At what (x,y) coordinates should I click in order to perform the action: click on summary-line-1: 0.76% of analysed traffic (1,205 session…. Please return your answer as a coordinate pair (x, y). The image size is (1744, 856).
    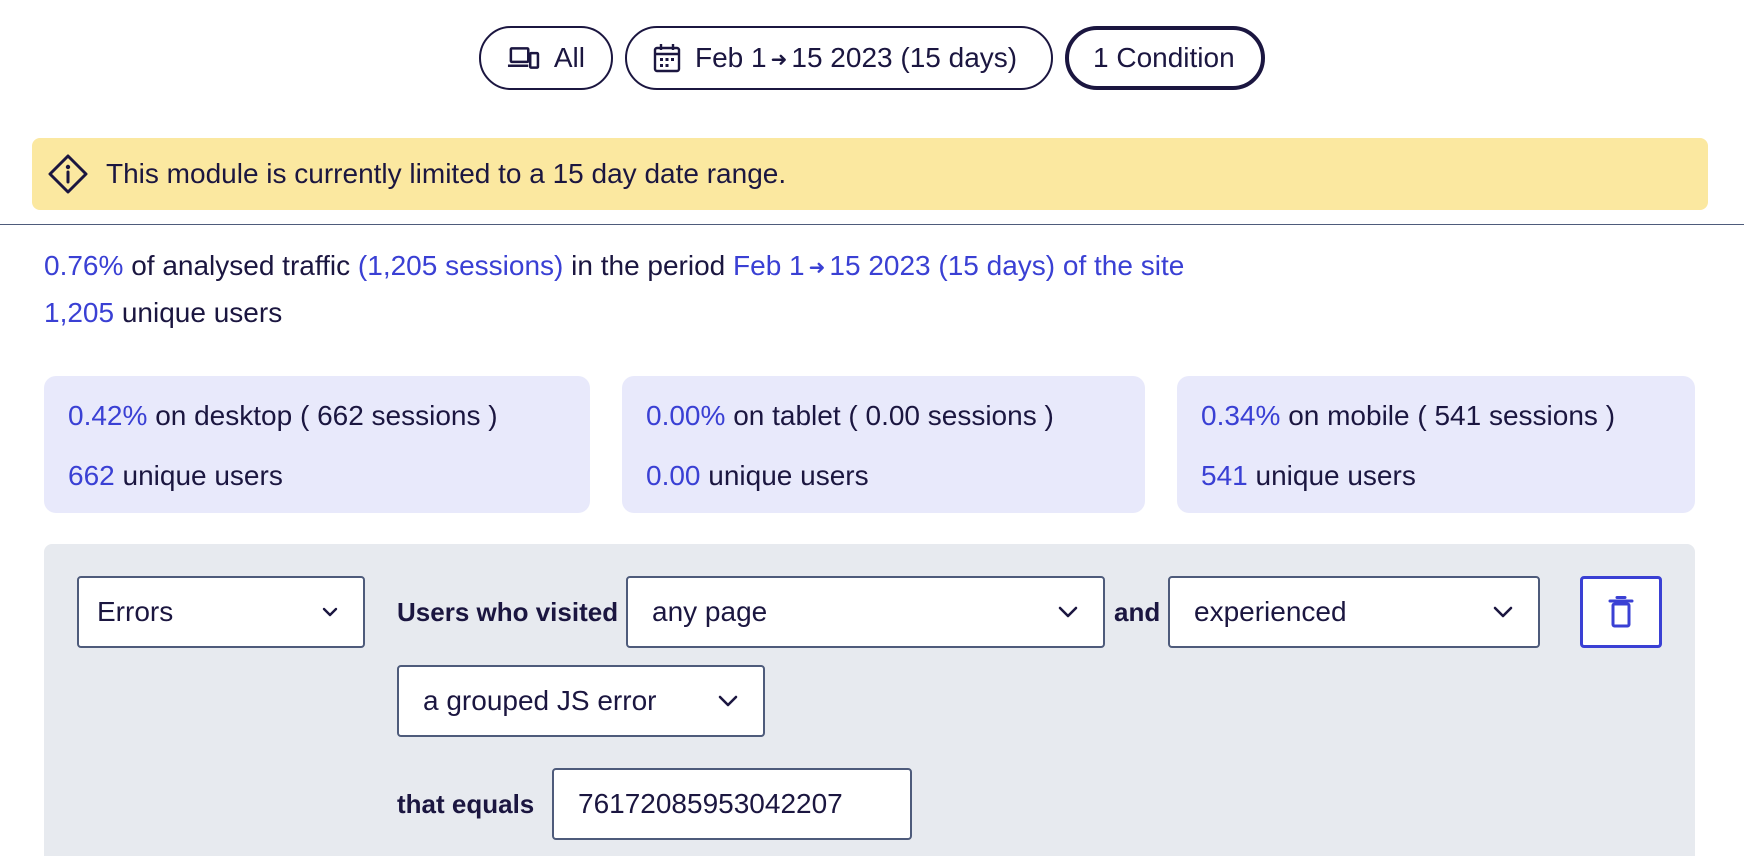
    Looking at the image, I should click on (614, 267).